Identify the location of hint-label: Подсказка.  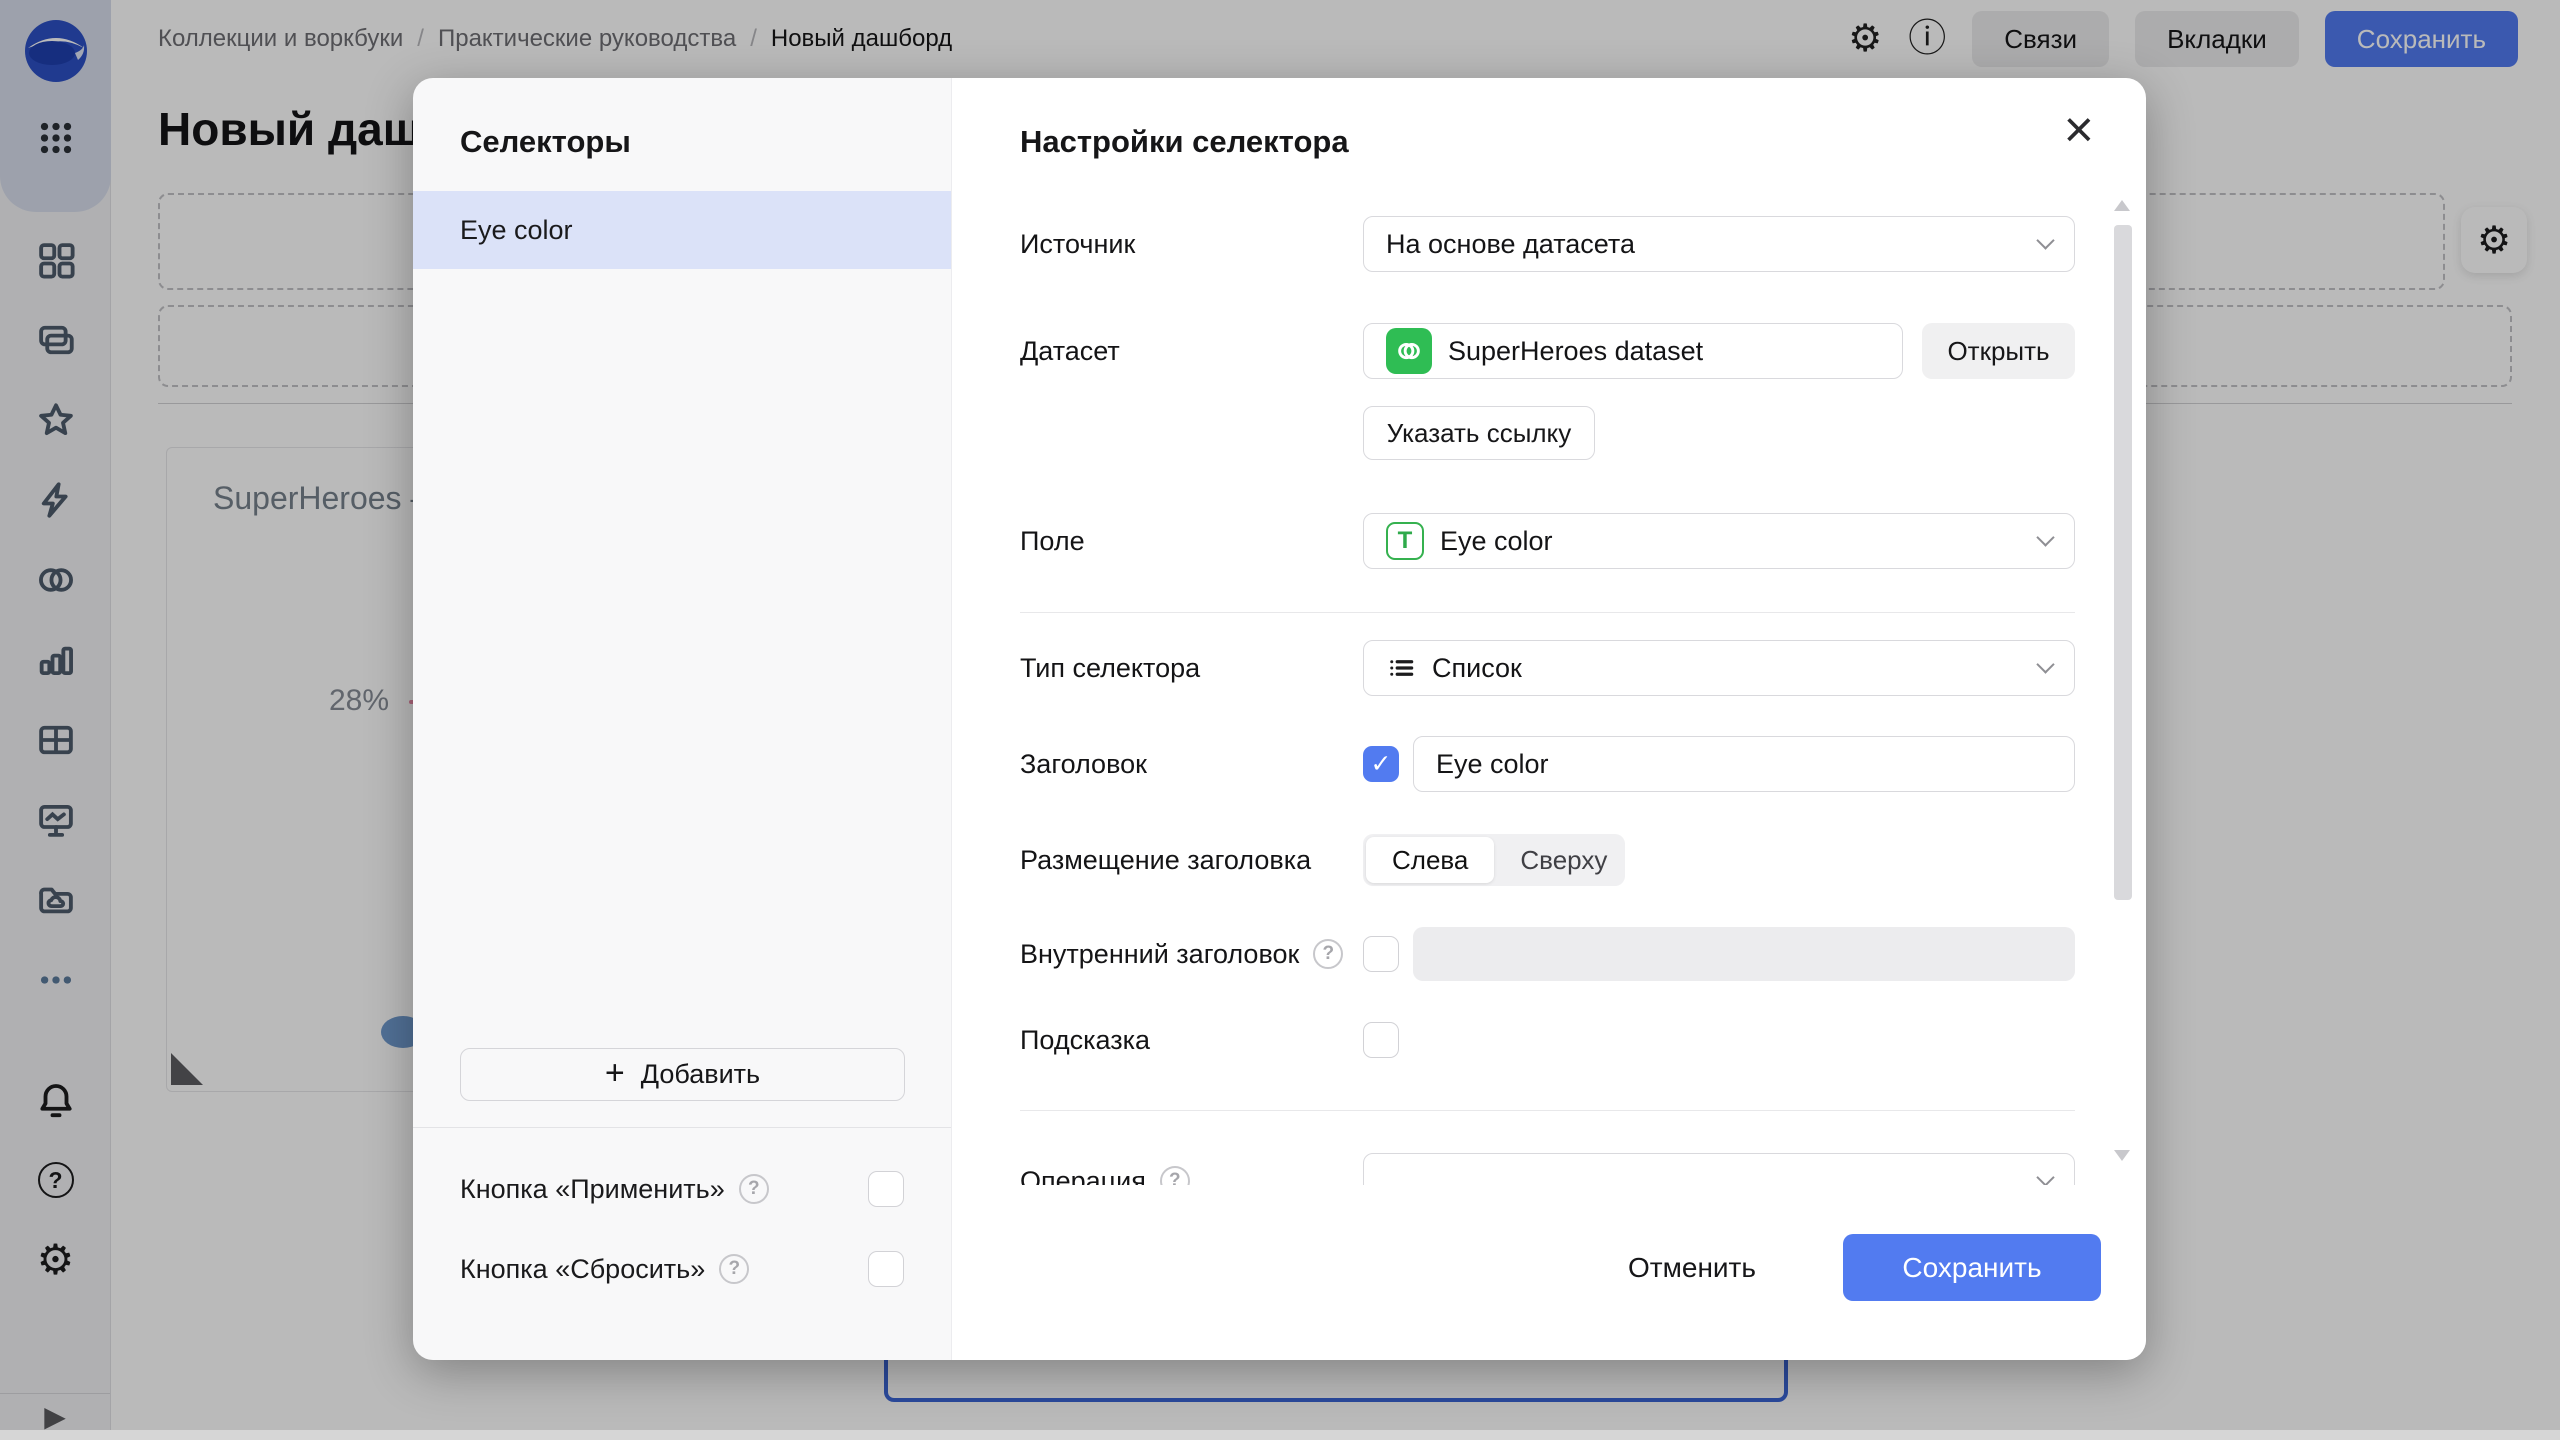
(1085, 1039).